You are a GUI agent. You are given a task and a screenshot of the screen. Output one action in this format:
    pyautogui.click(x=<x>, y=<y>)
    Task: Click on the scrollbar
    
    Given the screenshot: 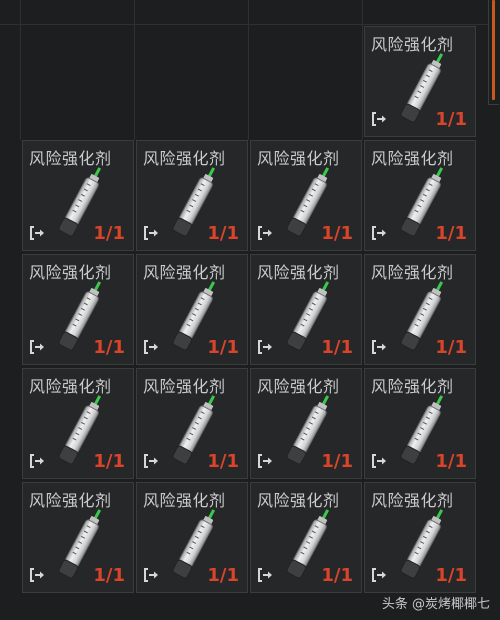 What is the action you would take?
    pyautogui.click(x=493, y=52)
    